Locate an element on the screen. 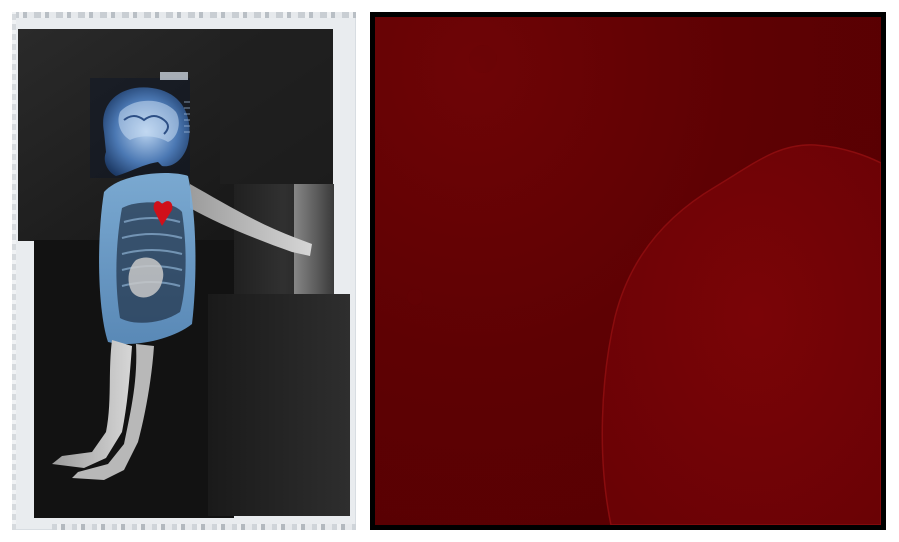 This screenshot has height=542, width=899. photo-block-bottom-right is located at coordinates (279, 405).